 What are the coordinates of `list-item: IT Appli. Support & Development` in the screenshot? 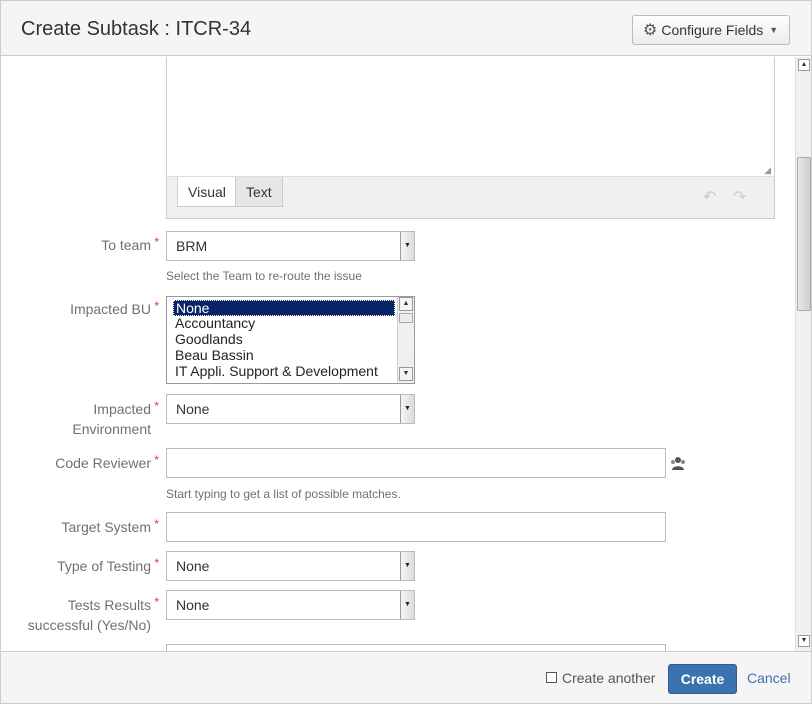 It's located at (284, 372).